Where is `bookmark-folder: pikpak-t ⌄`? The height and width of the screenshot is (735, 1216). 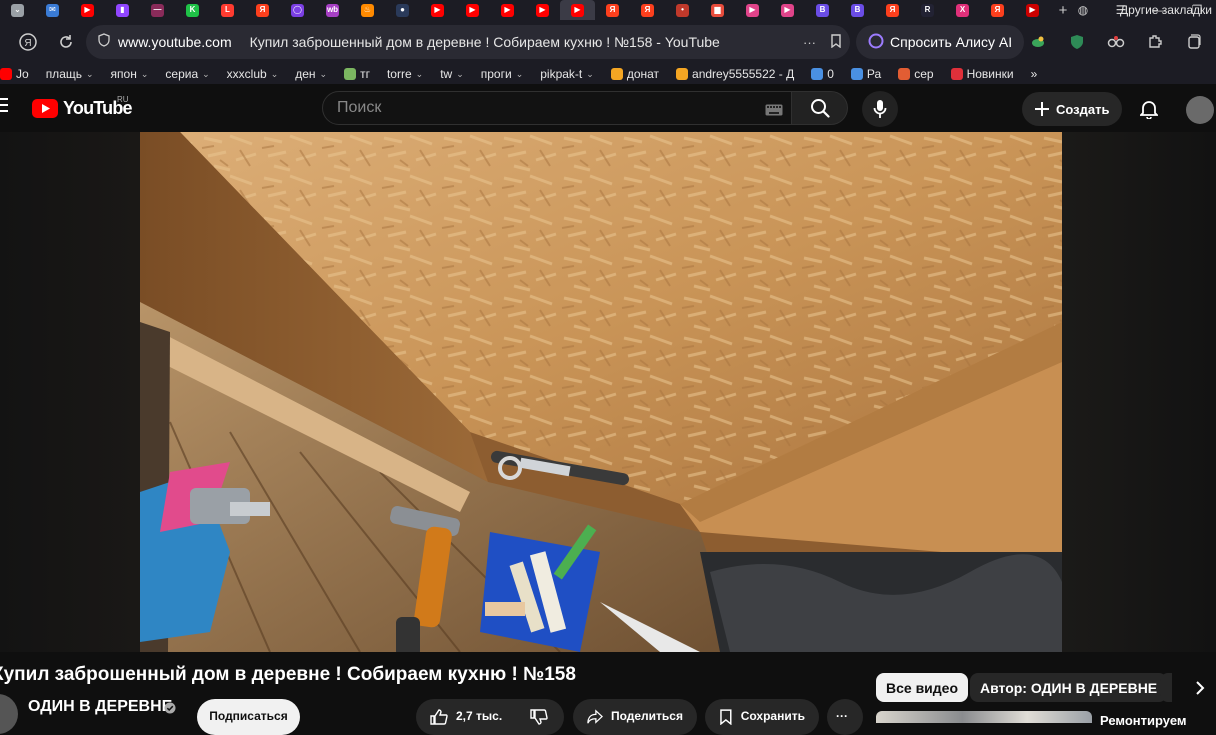
bookmark-folder: pikpak-t ⌄ is located at coordinates (567, 74).